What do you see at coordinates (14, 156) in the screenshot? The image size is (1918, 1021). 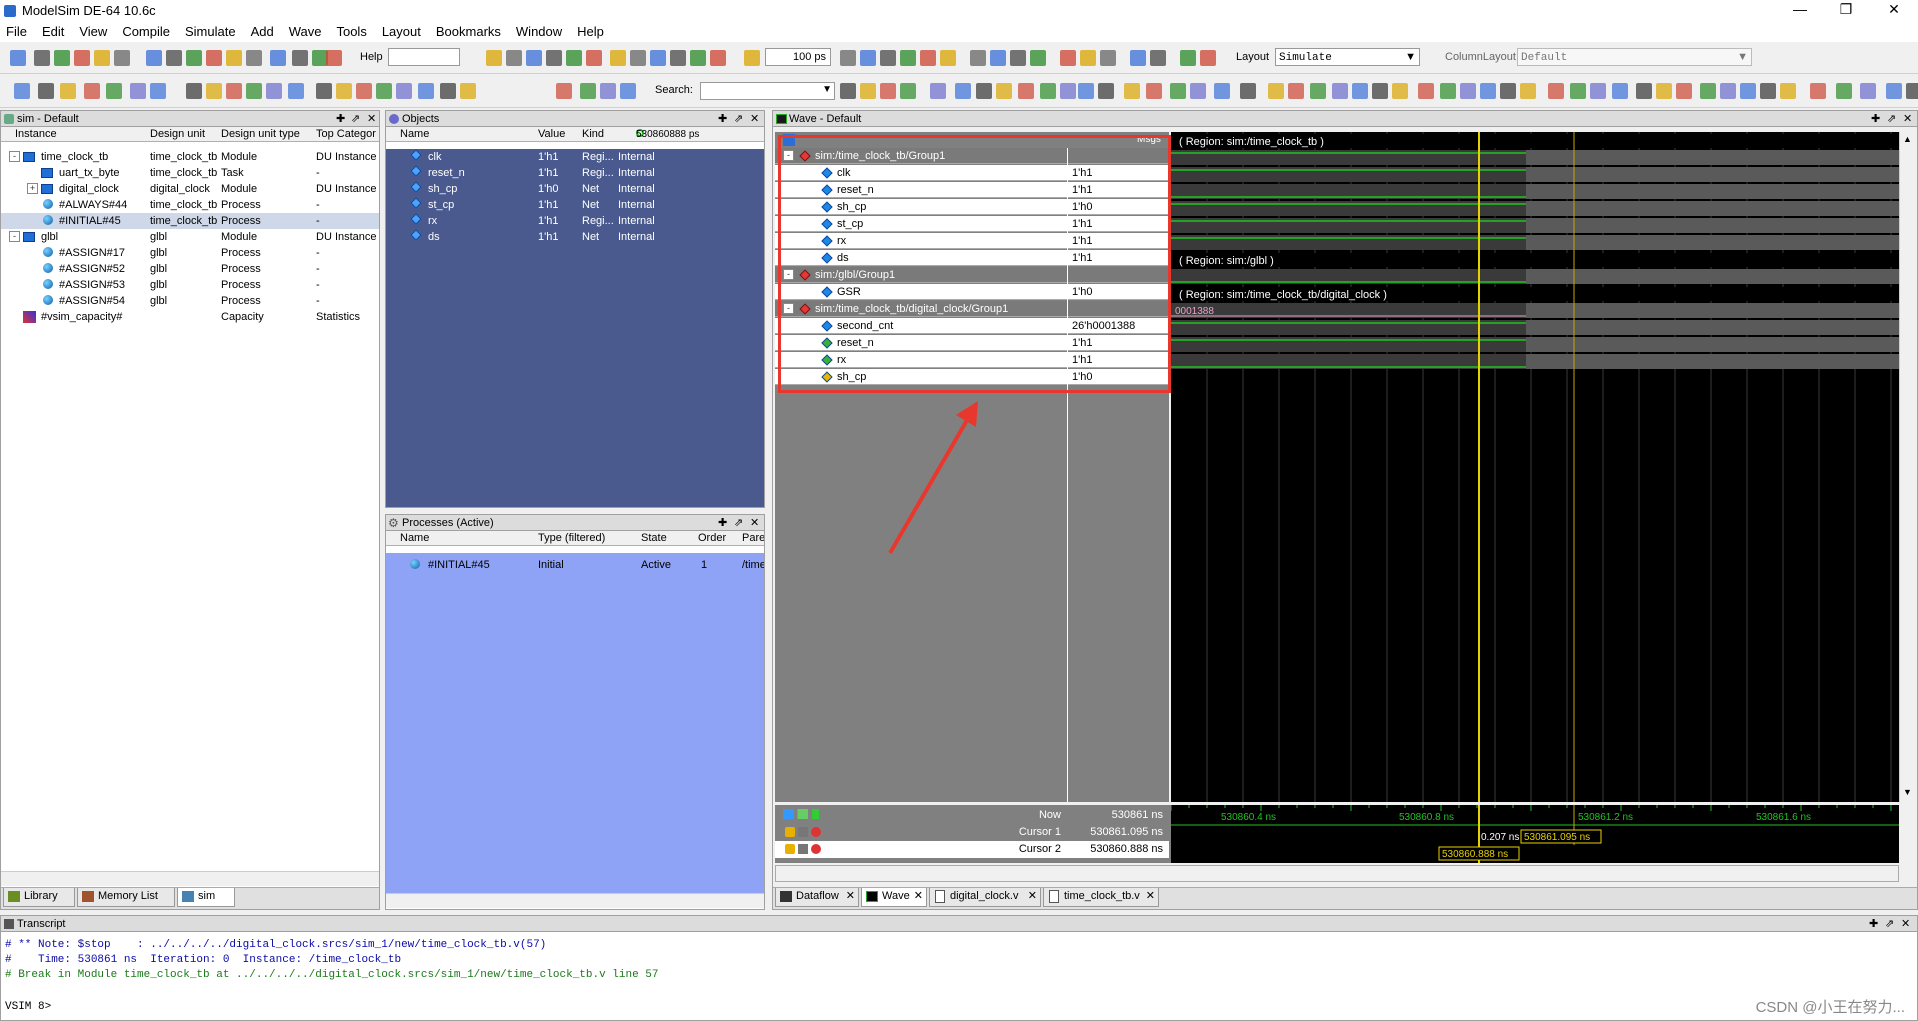 I see `collapse-icon: -` at bounding box center [14, 156].